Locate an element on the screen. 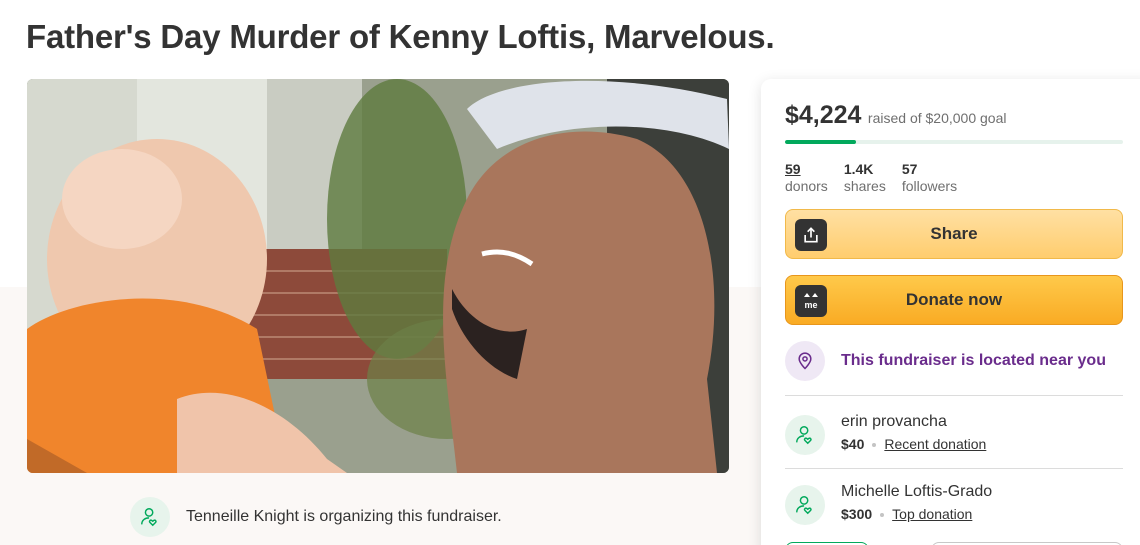 Image resolution: width=1140 pixels, height=545 pixels. donor-name: Michelle Loftis-Grado is located at coordinates (917, 491).